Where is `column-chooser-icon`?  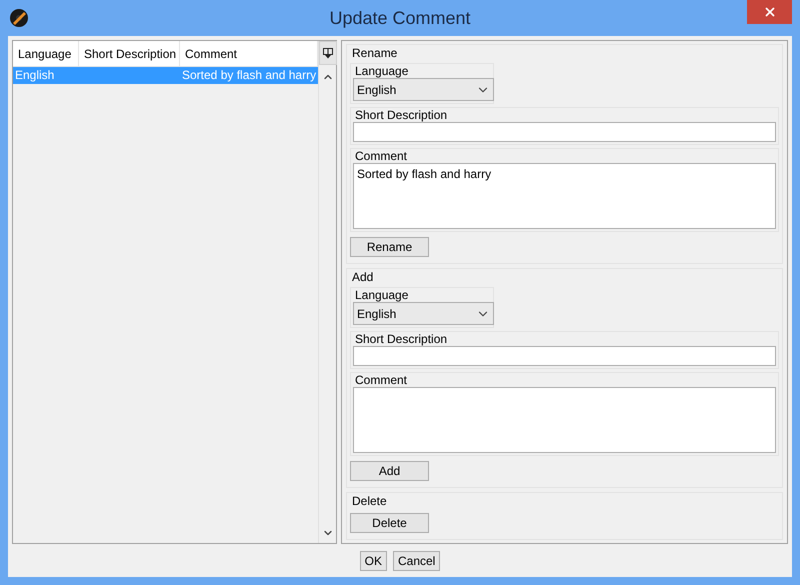
column-chooser-icon is located at coordinates (328, 53).